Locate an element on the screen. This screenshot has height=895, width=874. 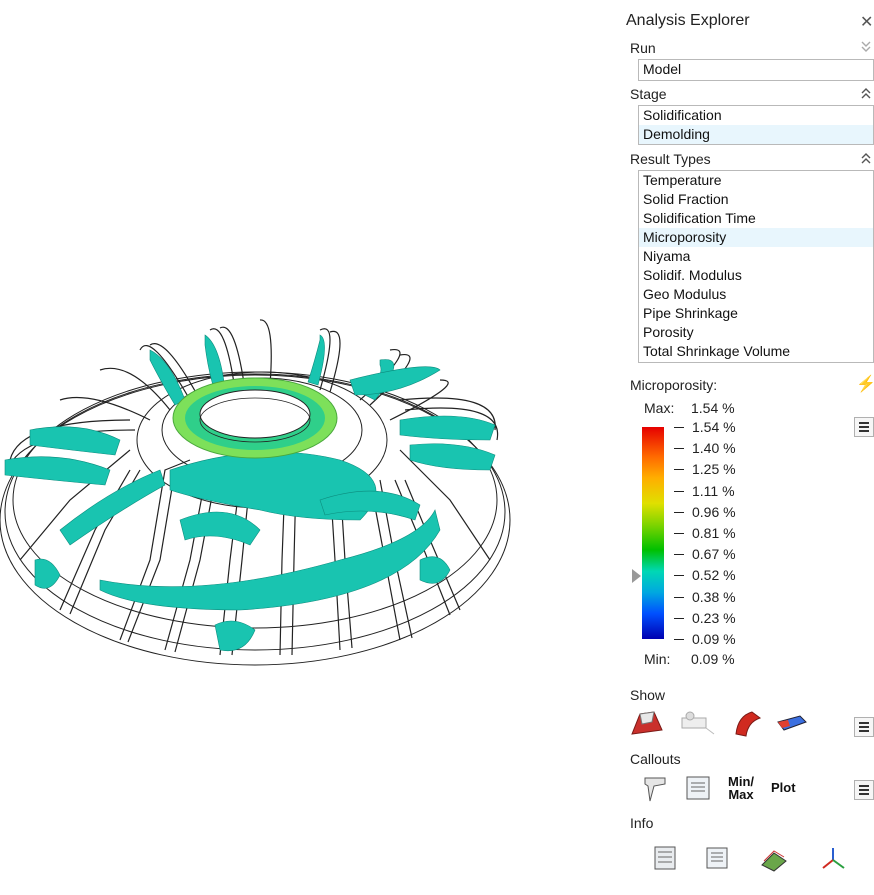
panel-title: Analysis Explorer is located at coordinates (688, 20).